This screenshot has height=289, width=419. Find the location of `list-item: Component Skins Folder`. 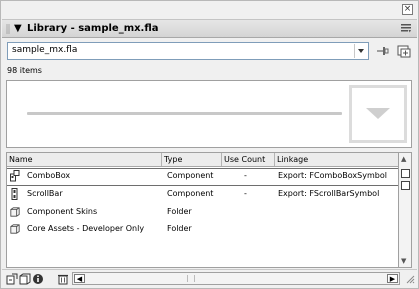

list-item: Component Skins Folder is located at coordinates (203, 212).